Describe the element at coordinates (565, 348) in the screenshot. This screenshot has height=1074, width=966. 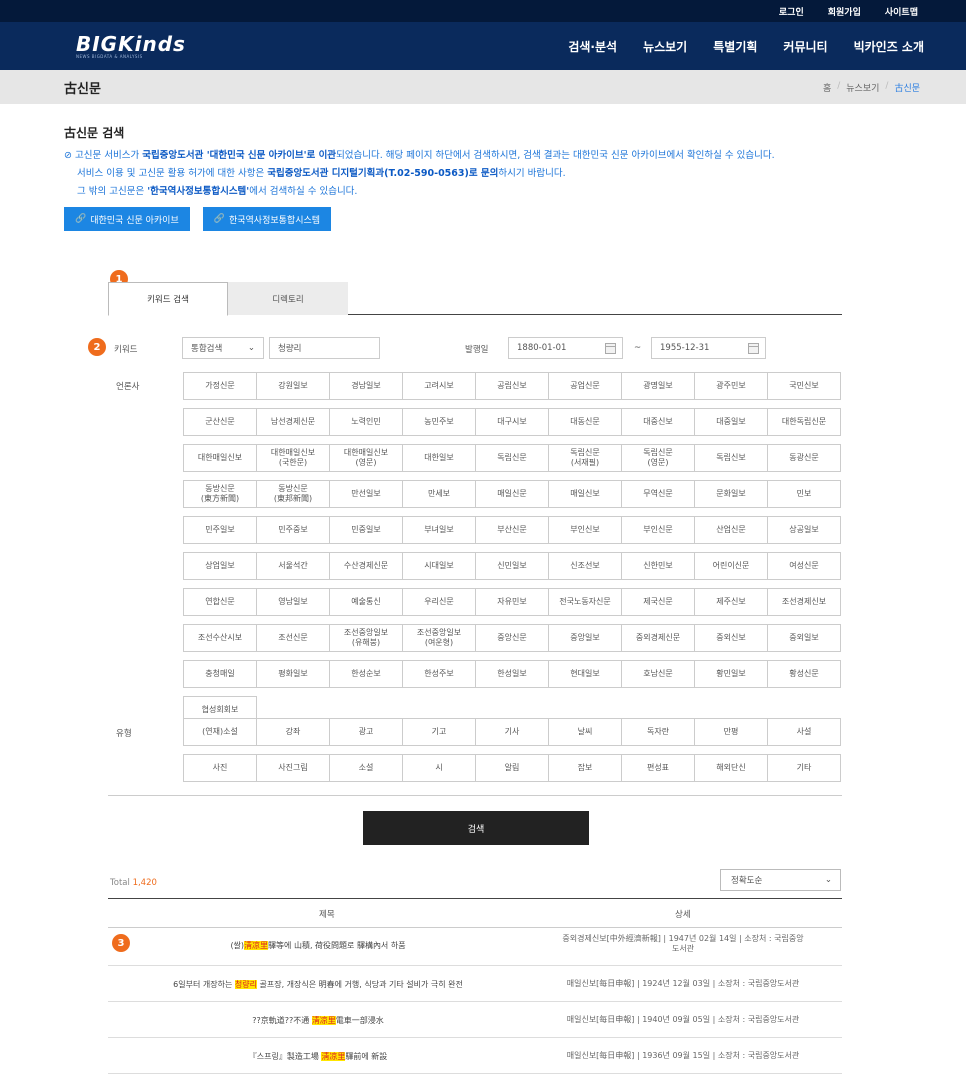
I see `date-from-input: 1880-01-01` at that location.